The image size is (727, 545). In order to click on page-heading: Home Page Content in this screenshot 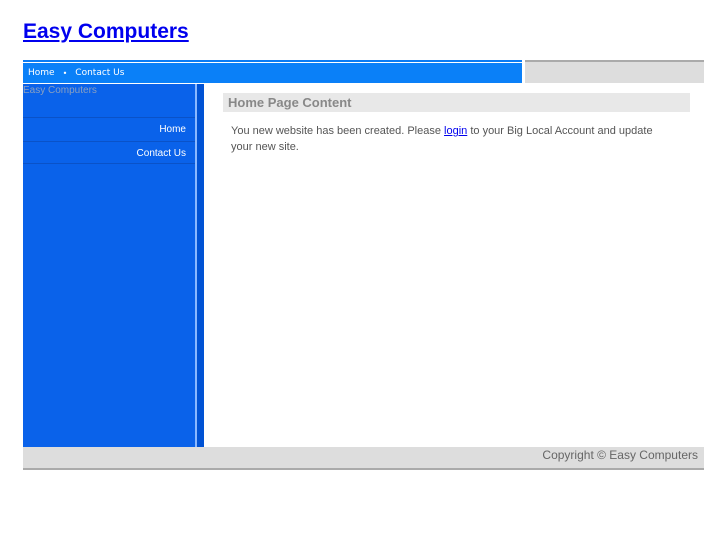, I will do `click(456, 102)`.